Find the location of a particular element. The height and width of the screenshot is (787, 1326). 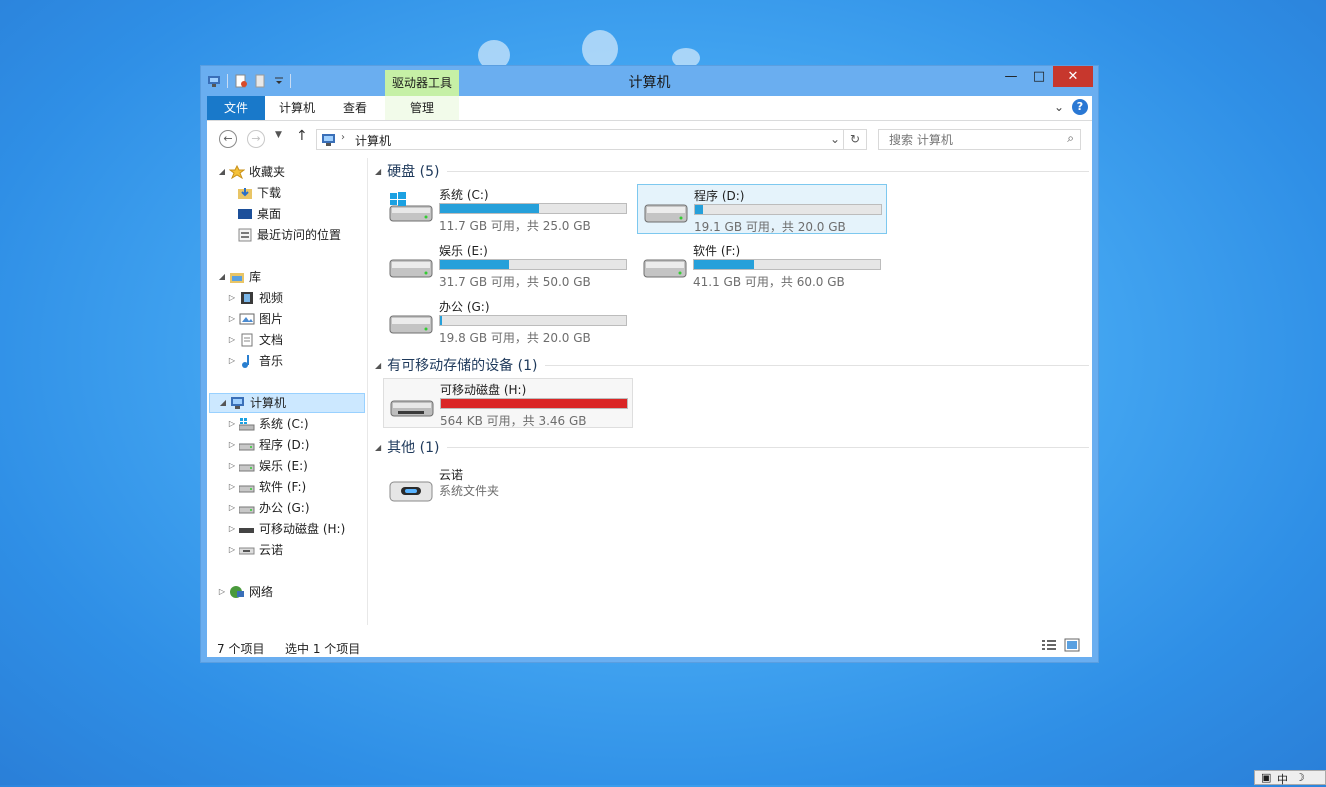

tab-manage: 管理 is located at coordinates (422, 108).